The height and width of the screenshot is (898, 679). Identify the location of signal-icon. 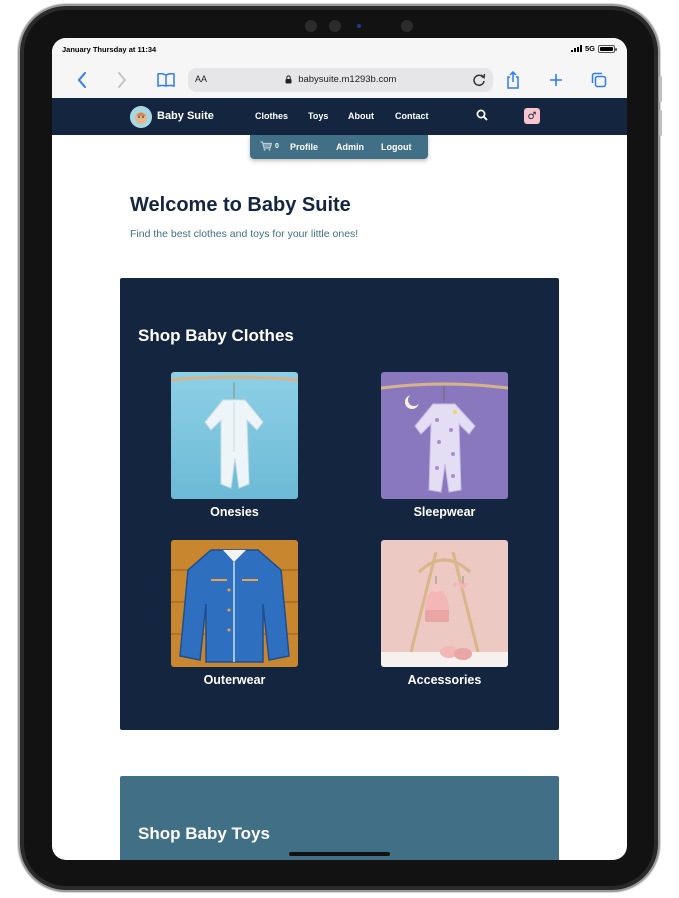
(576, 48).